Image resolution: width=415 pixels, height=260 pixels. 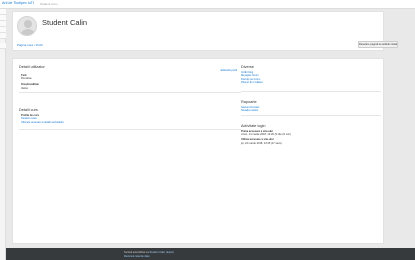 I want to click on last-access-value: joi, 24 martie 2018, 13:45 (17 secs), so click(x=261, y=143).